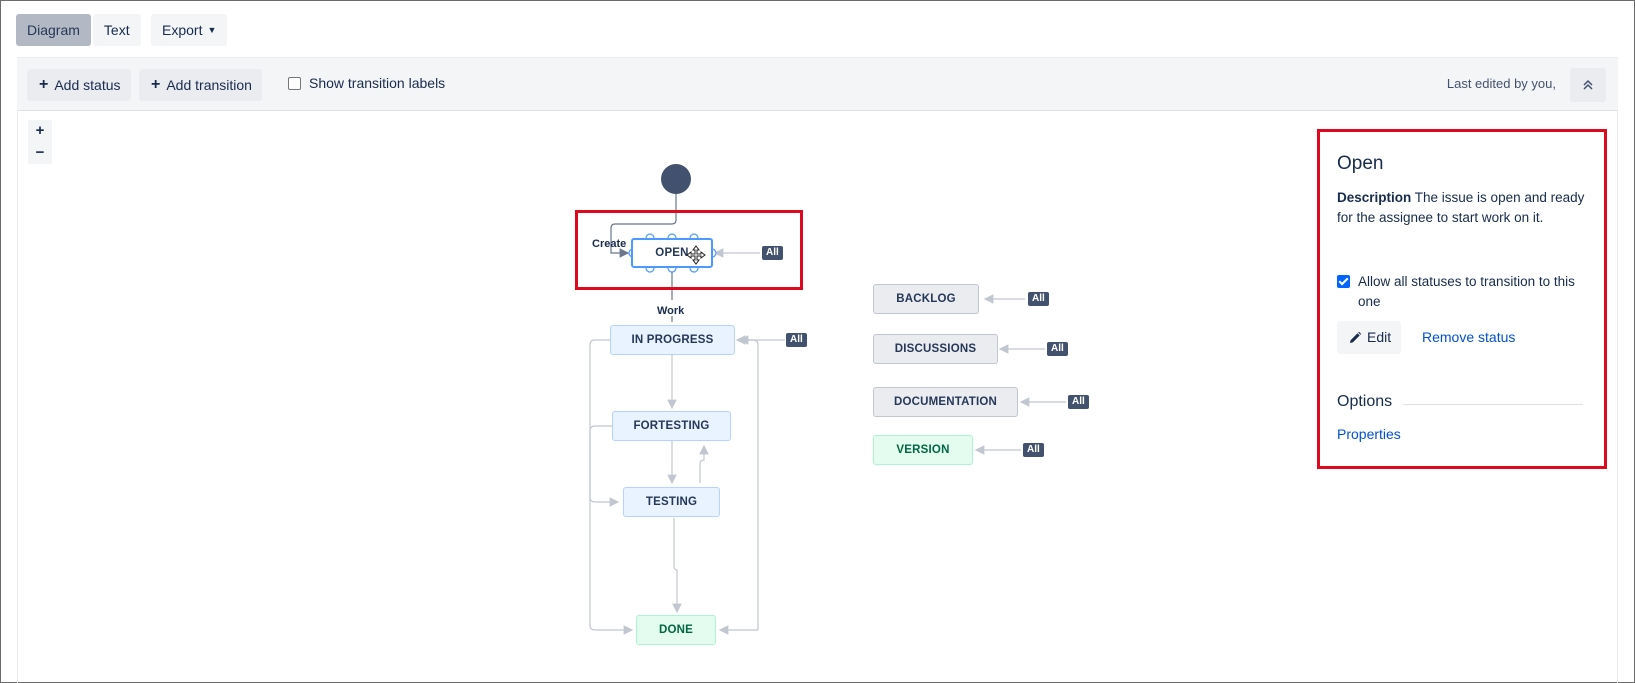 The height and width of the screenshot is (683, 1635). I want to click on status-documentation: DOCUMENTATION, so click(945, 402).